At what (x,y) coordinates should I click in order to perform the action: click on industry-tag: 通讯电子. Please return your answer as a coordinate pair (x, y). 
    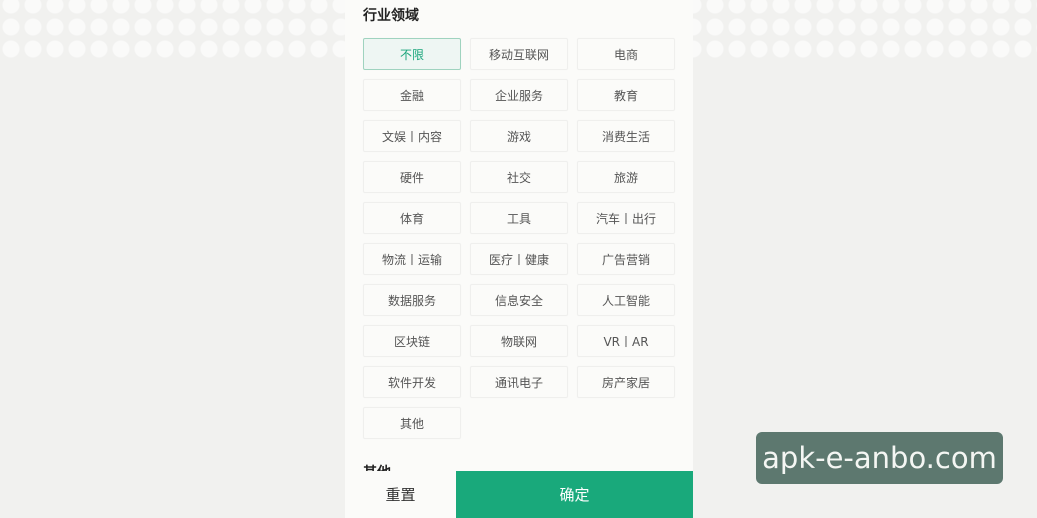
    Looking at the image, I should click on (519, 382).